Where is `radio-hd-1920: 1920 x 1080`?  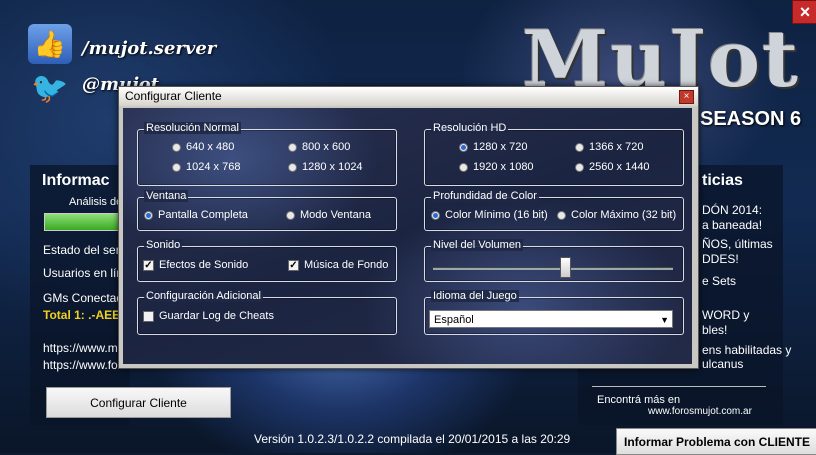
radio-hd-1920: 1920 x 1080 is located at coordinates (496, 167).